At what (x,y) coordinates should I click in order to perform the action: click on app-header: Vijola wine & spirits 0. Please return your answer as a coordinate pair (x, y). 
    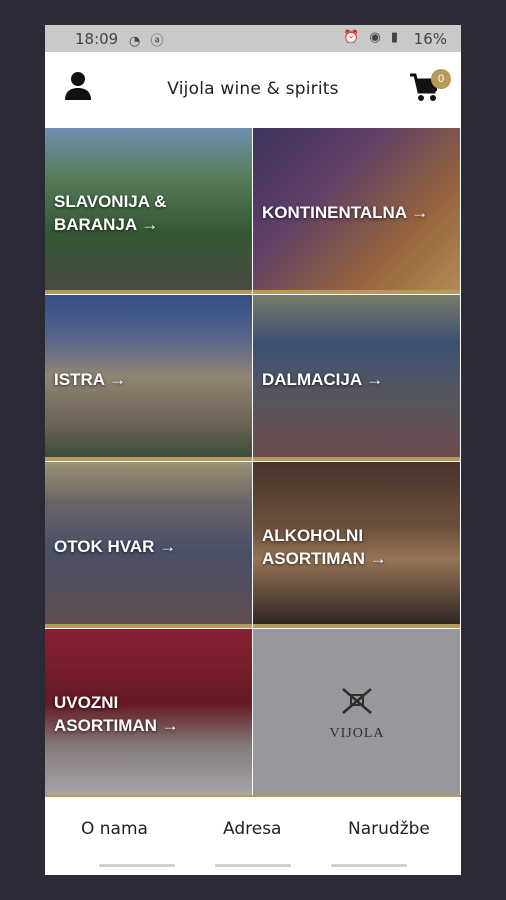
    Looking at the image, I should click on (253, 90).